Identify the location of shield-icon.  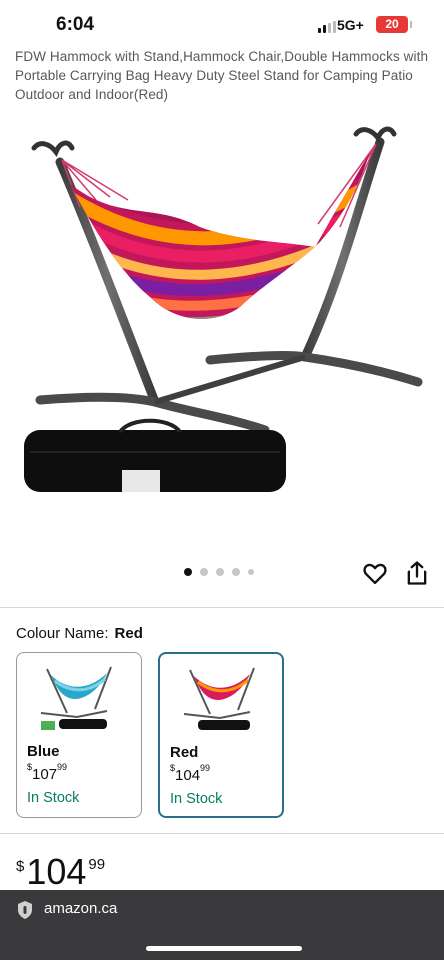
(25, 910).